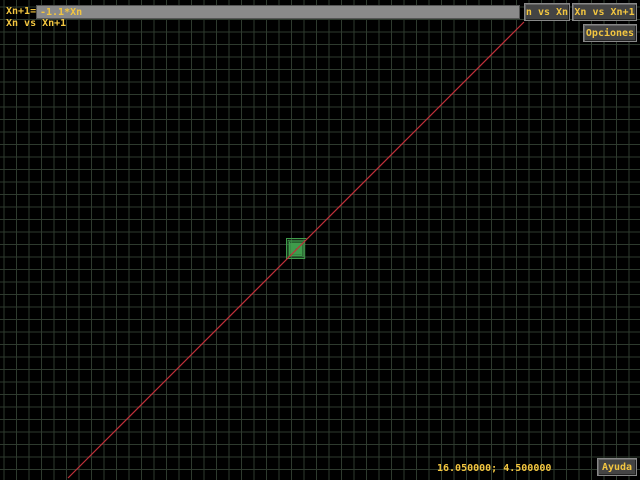 Image resolution: width=640 pixels, height=480 pixels. I want to click on options-button: Opciones, so click(610, 33).